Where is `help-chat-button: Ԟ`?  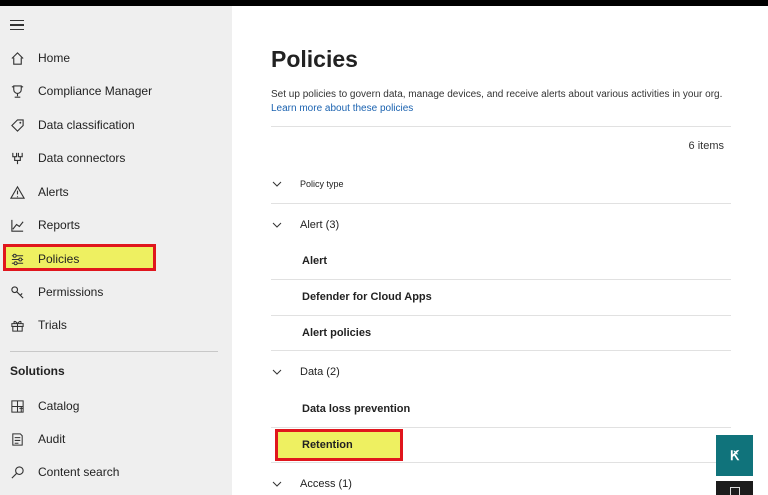 help-chat-button: Ԟ is located at coordinates (734, 455).